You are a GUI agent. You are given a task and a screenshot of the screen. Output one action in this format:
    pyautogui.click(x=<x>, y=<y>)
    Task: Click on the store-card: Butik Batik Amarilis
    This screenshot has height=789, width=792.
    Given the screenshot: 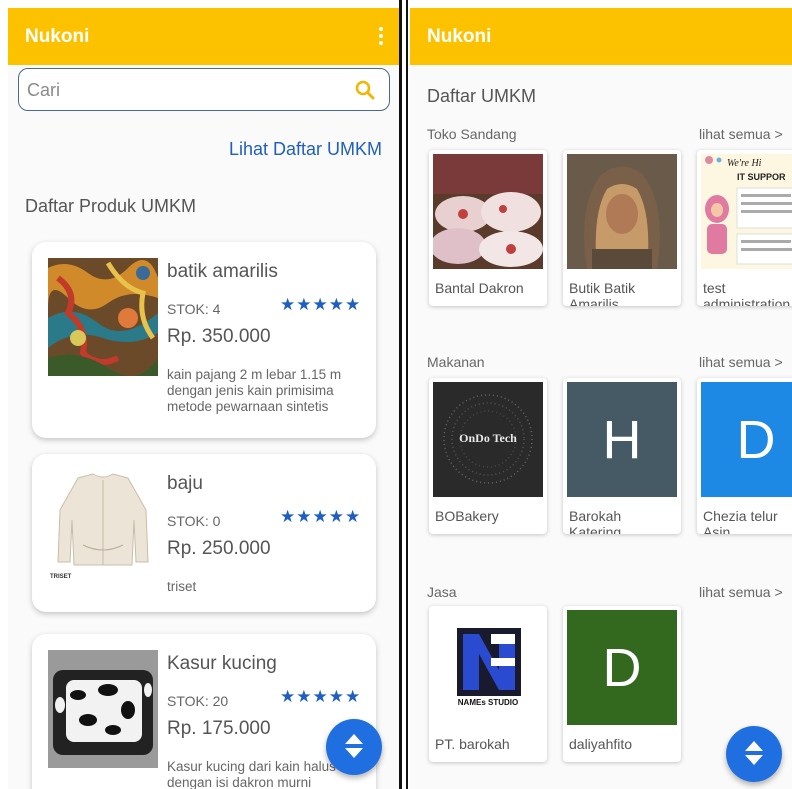 What is the action you would take?
    pyautogui.click(x=622, y=228)
    